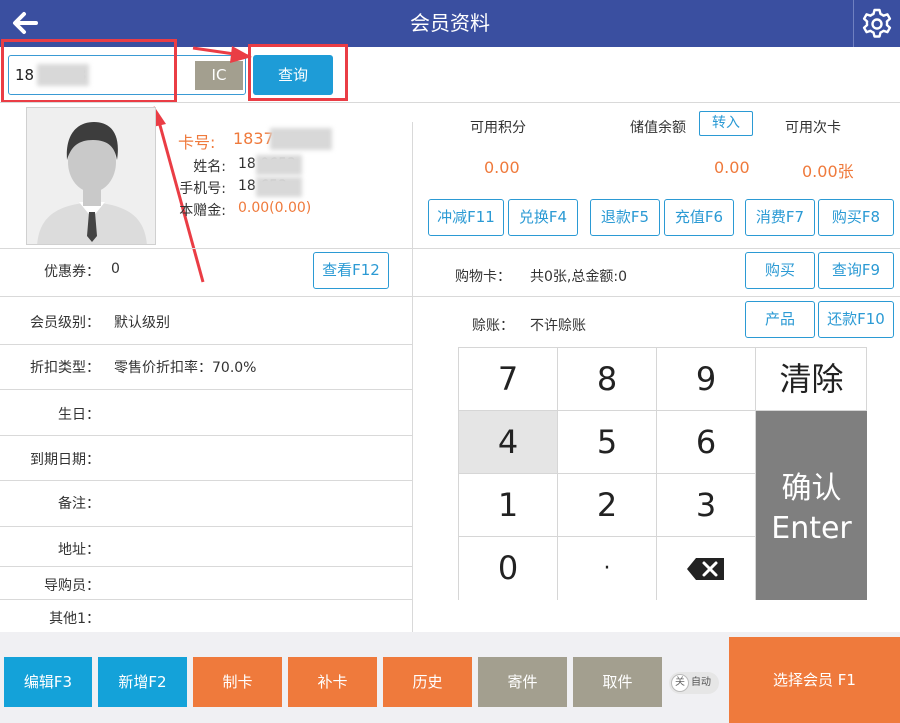 The image size is (900, 723). What do you see at coordinates (726, 123) in the screenshot?
I see `transfer-in-button: 转入` at bounding box center [726, 123].